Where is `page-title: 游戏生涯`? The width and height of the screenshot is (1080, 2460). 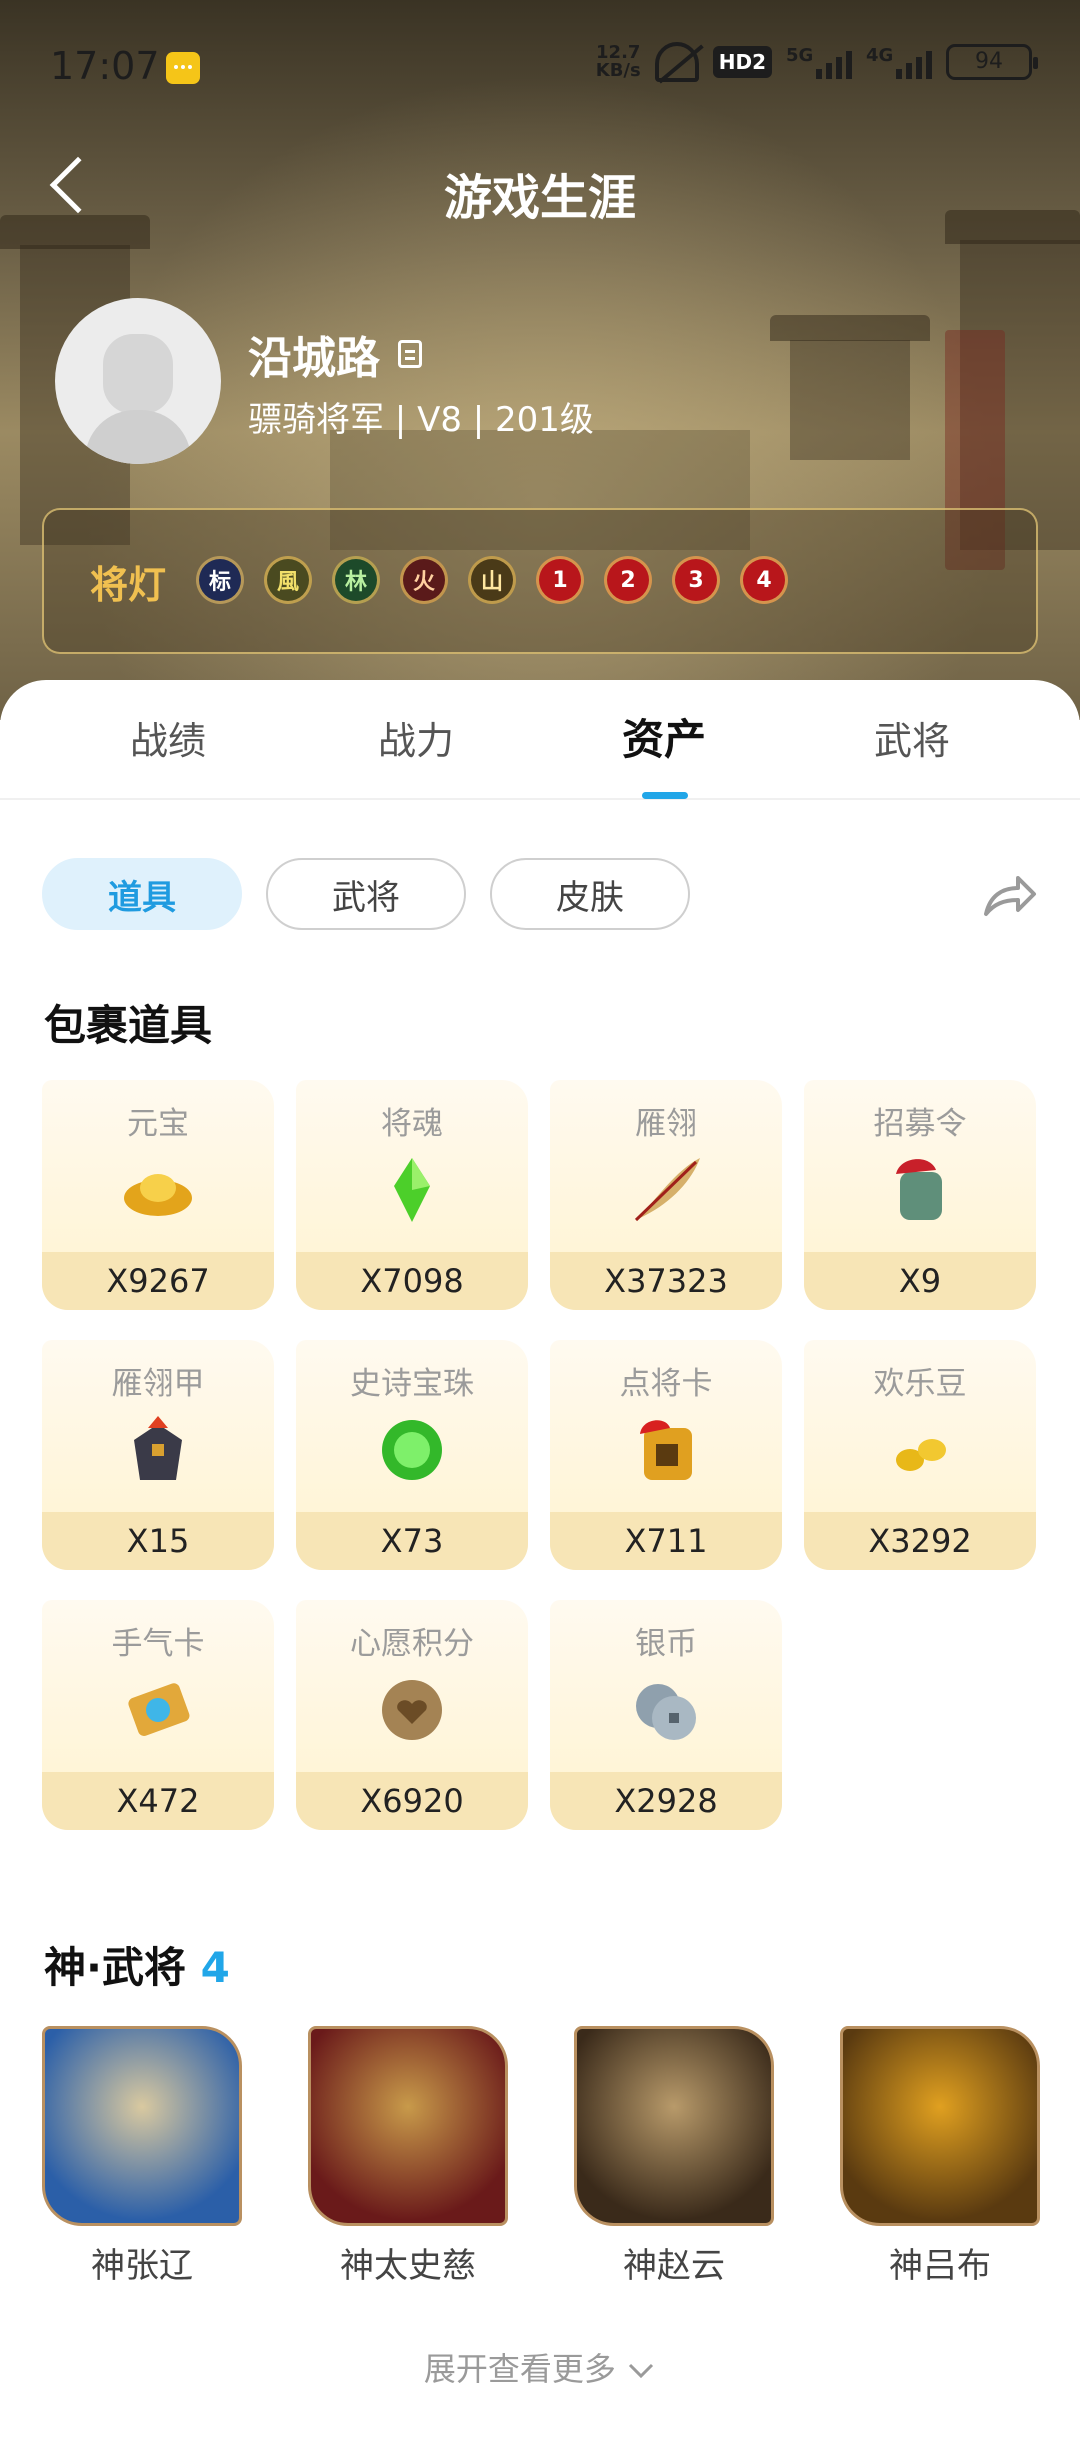
page-title: 游戏生涯 is located at coordinates (539, 198).